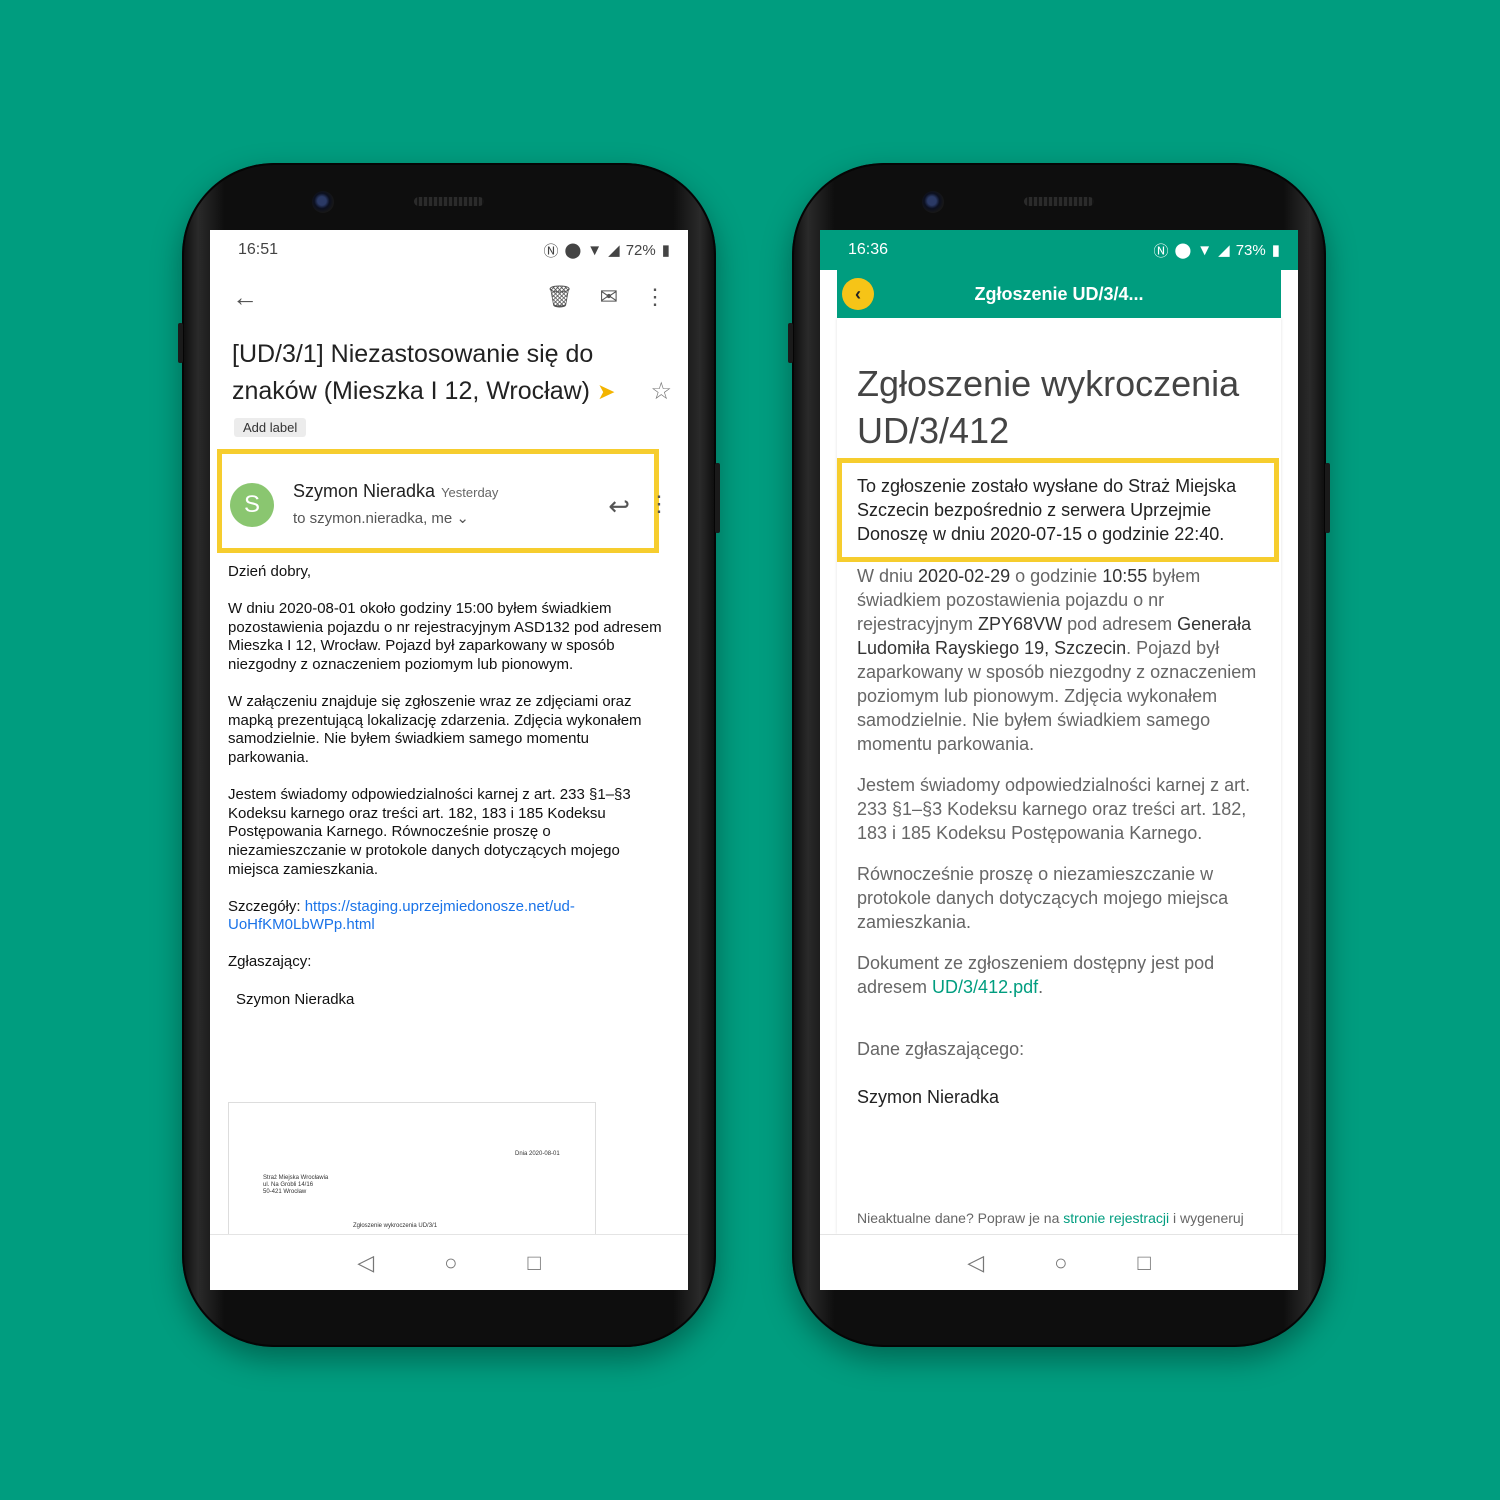  Describe the element at coordinates (381, 518) in the screenshot. I see `recipients: to szymon.nieradka, me ⌄` at that location.